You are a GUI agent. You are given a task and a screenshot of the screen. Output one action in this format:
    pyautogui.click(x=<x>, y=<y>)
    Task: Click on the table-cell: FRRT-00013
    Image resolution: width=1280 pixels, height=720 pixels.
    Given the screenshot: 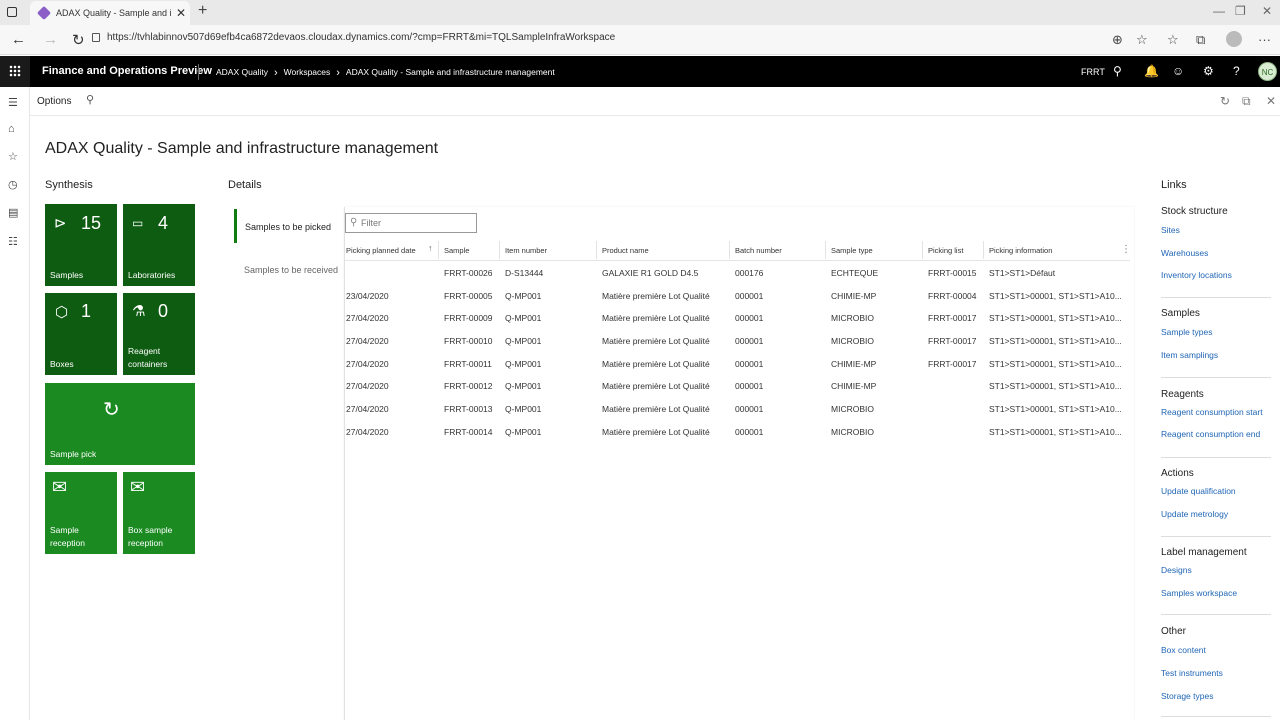 What is the action you would take?
    pyautogui.click(x=468, y=409)
    